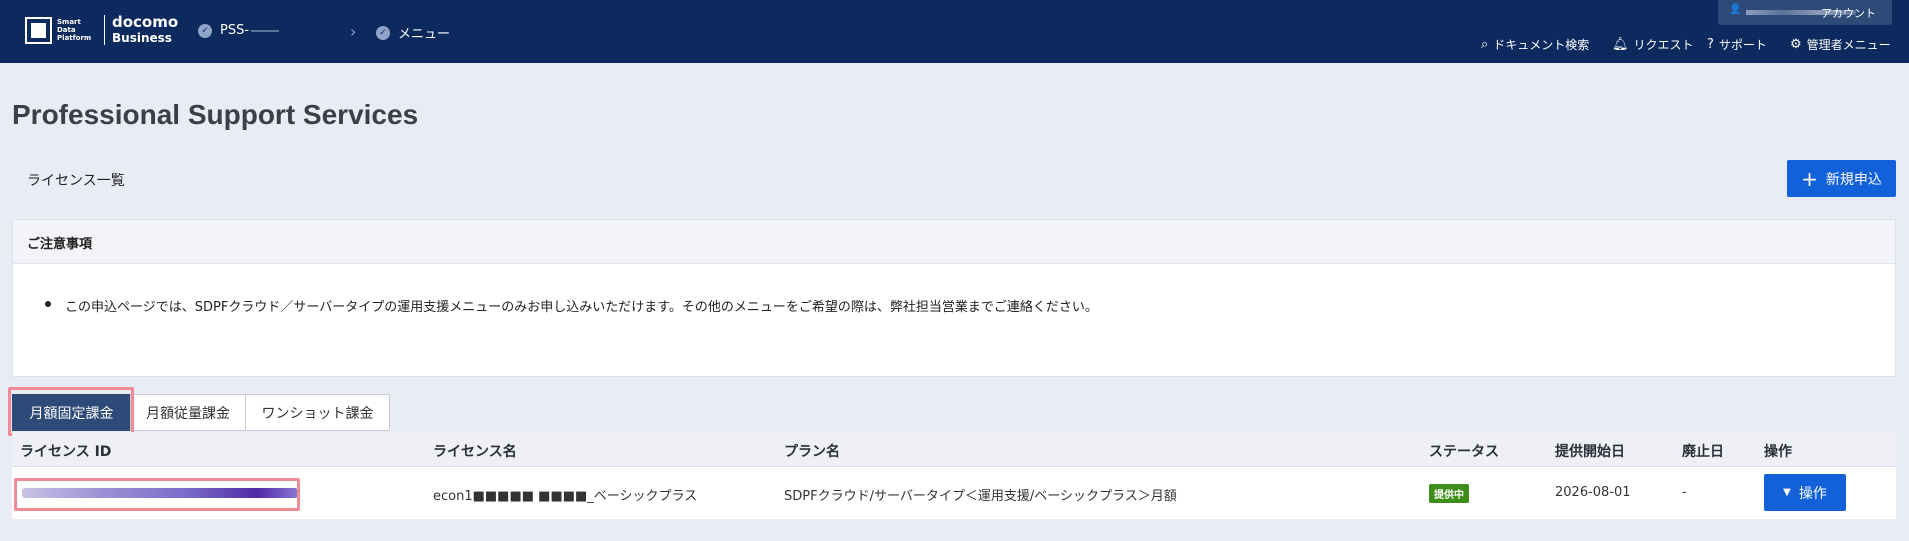 Image resolution: width=1909 pixels, height=541 pixels. I want to click on status-badge: 提供中, so click(1449, 493).